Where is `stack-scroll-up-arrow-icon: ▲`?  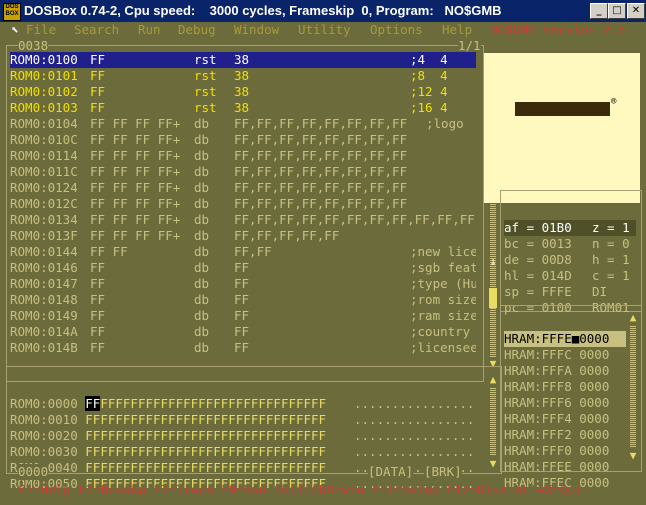 stack-scroll-up-arrow-icon: ▲ is located at coordinates (633, 318).